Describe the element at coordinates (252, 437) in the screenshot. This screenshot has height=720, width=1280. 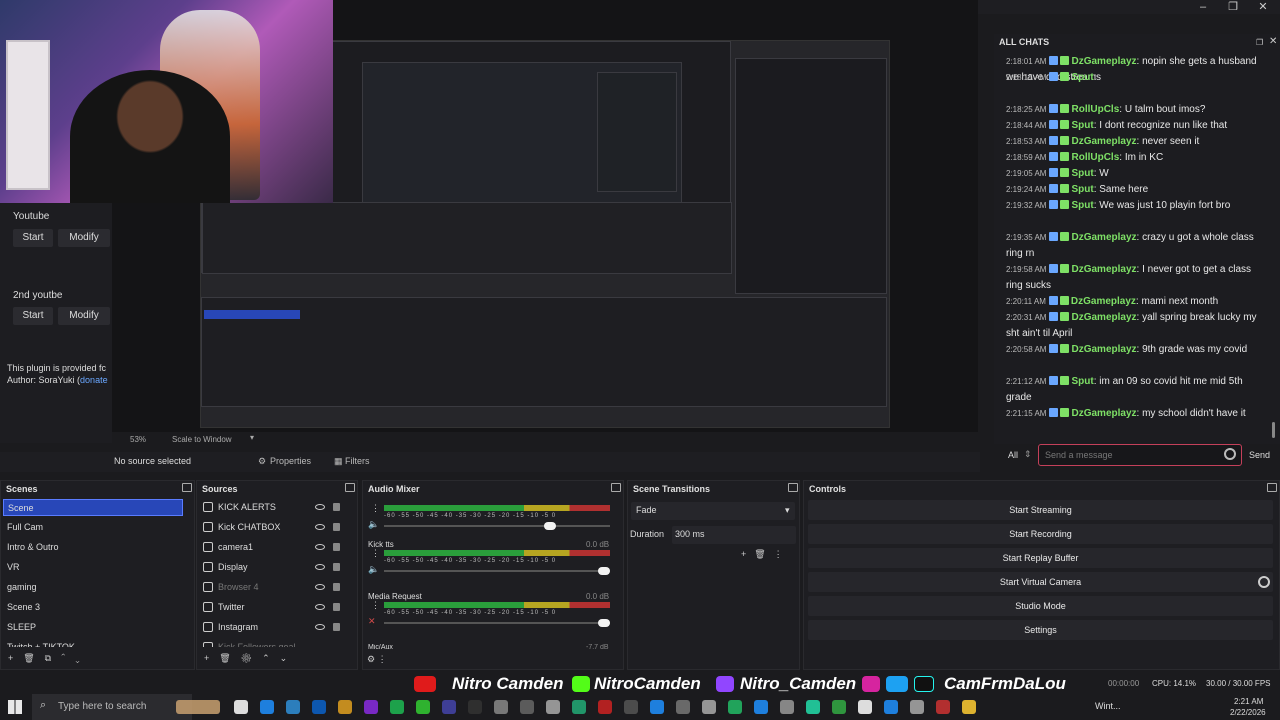
I see `chevron-down-icon: ▾` at that location.